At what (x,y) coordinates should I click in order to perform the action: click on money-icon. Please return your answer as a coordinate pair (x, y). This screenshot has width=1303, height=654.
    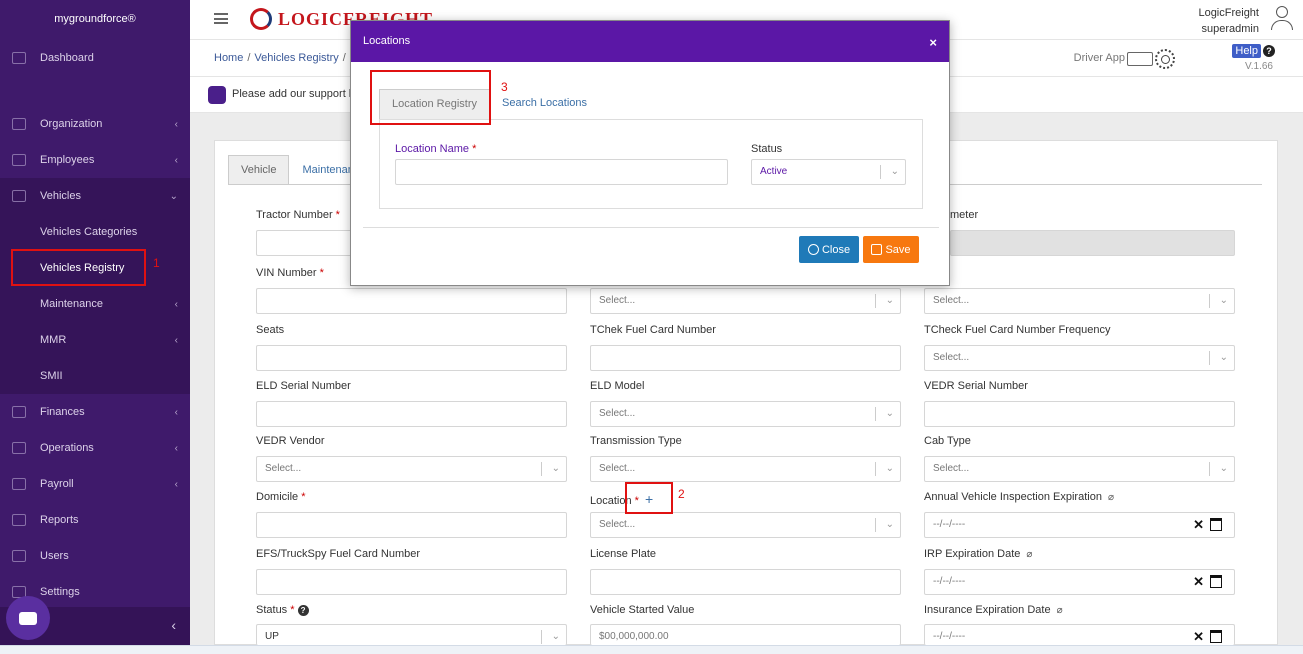
    Looking at the image, I should click on (19, 412).